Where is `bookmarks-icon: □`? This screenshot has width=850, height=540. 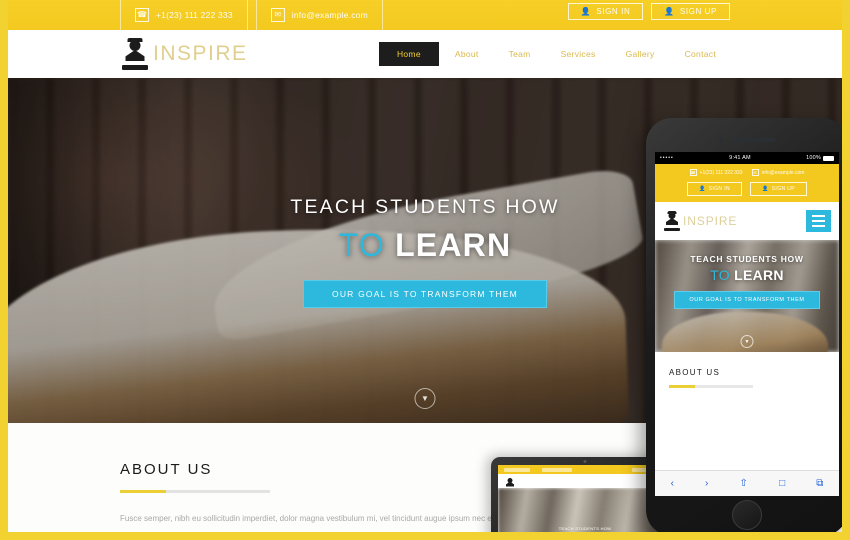
bookmarks-icon: □ is located at coordinates (782, 483).